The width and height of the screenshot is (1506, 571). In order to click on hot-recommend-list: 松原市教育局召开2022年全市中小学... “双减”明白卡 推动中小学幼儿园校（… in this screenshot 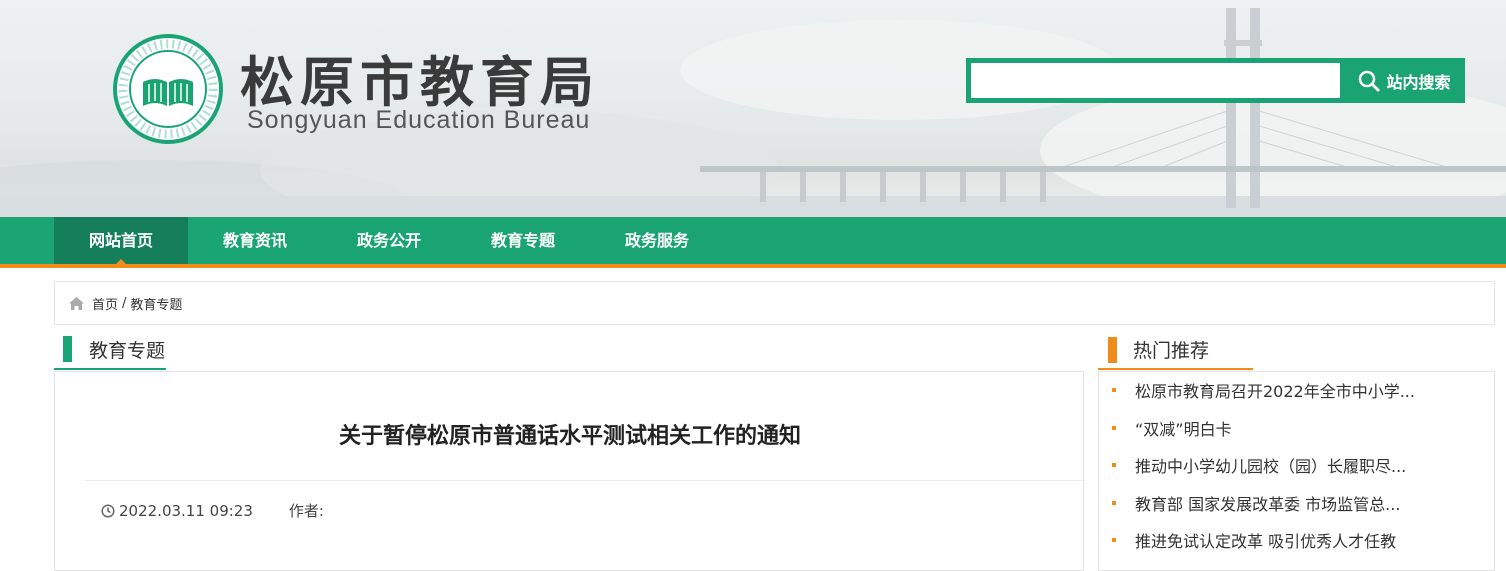, I will do `click(1296, 471)`.